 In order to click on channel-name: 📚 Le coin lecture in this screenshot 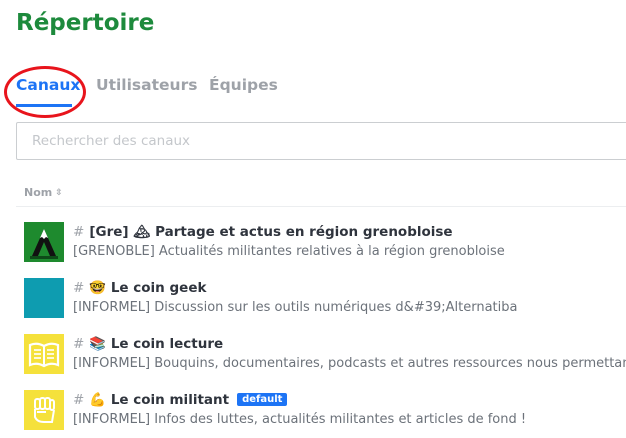, I will do `click(156, 344)`.